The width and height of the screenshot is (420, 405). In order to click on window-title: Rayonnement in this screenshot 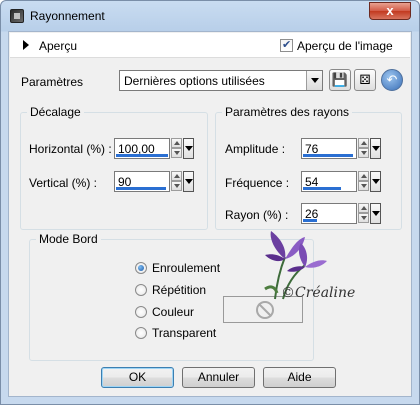, I will do `click(67, 16)`.